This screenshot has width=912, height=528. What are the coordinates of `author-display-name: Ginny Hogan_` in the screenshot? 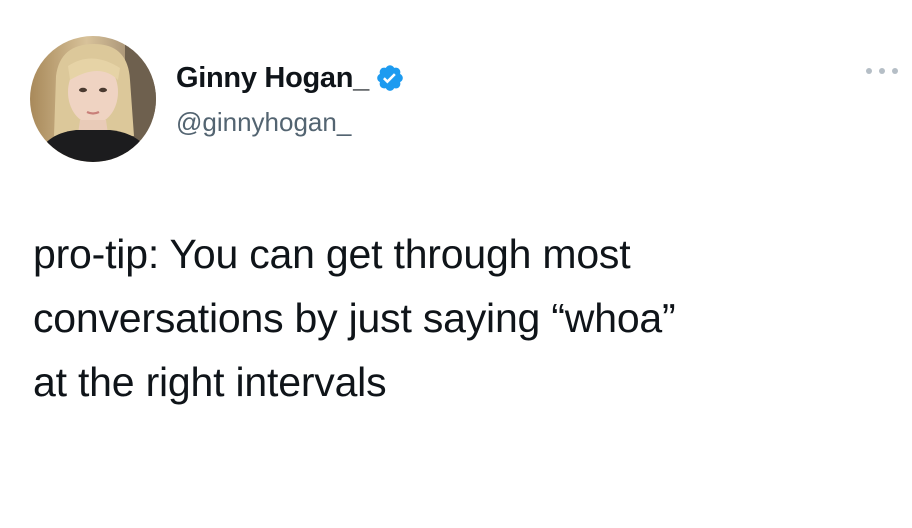 It's located at (272, 78).